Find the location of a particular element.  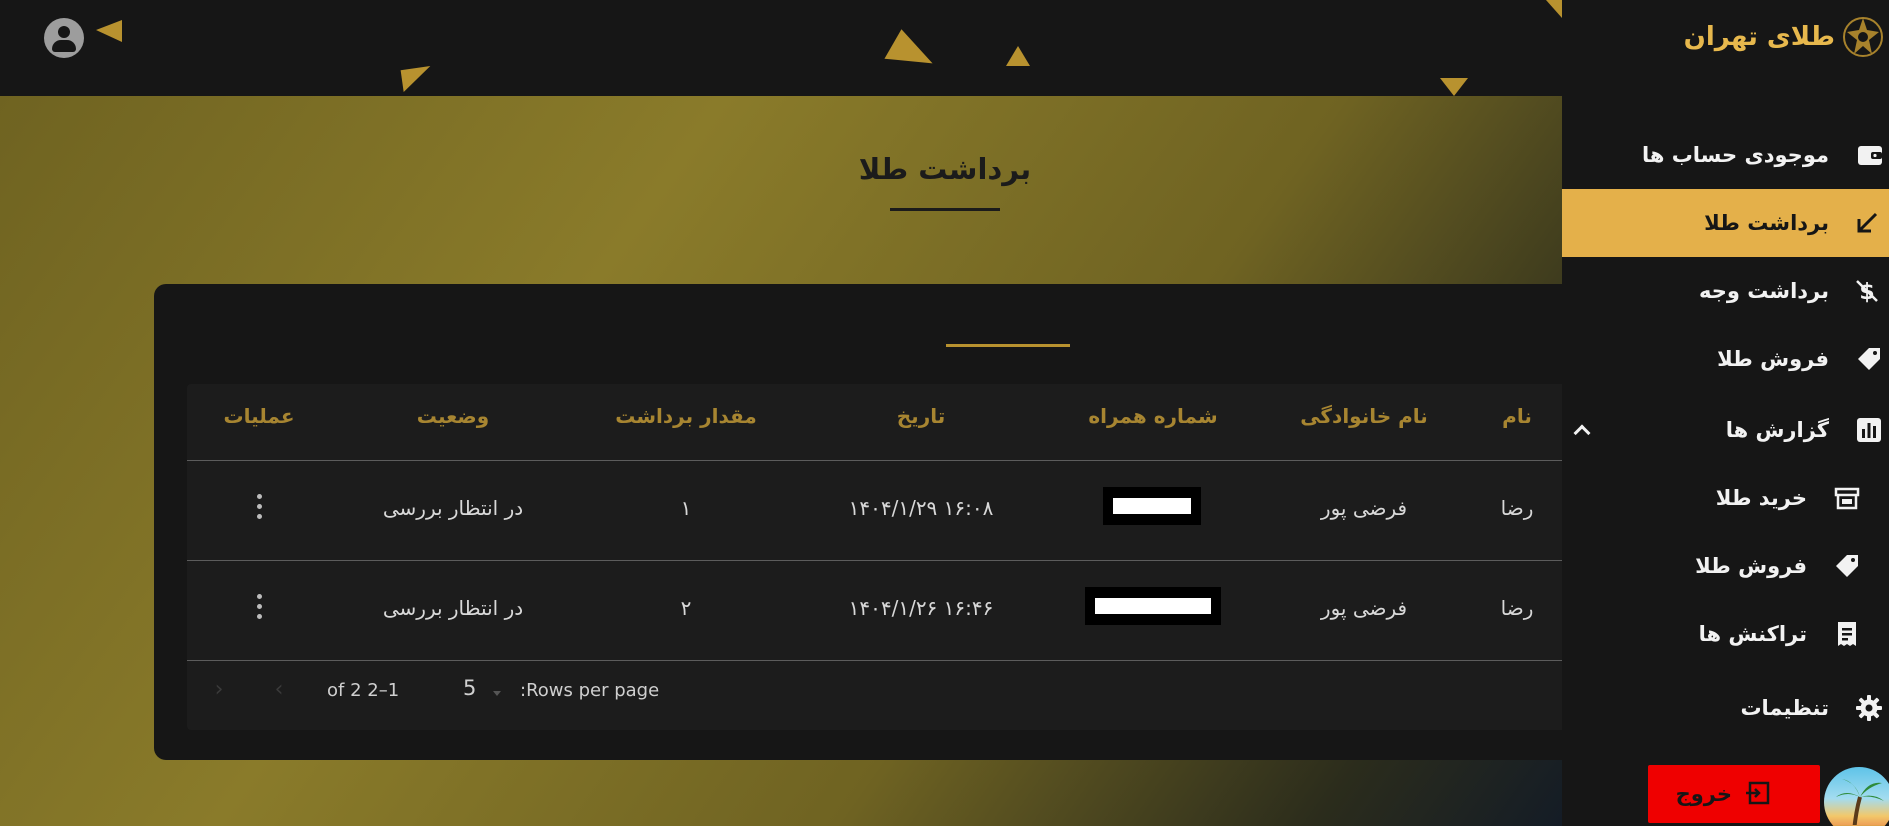

sidebar-item-account-balance: موجودی حساب ها is located at coordinates (1725, 155).